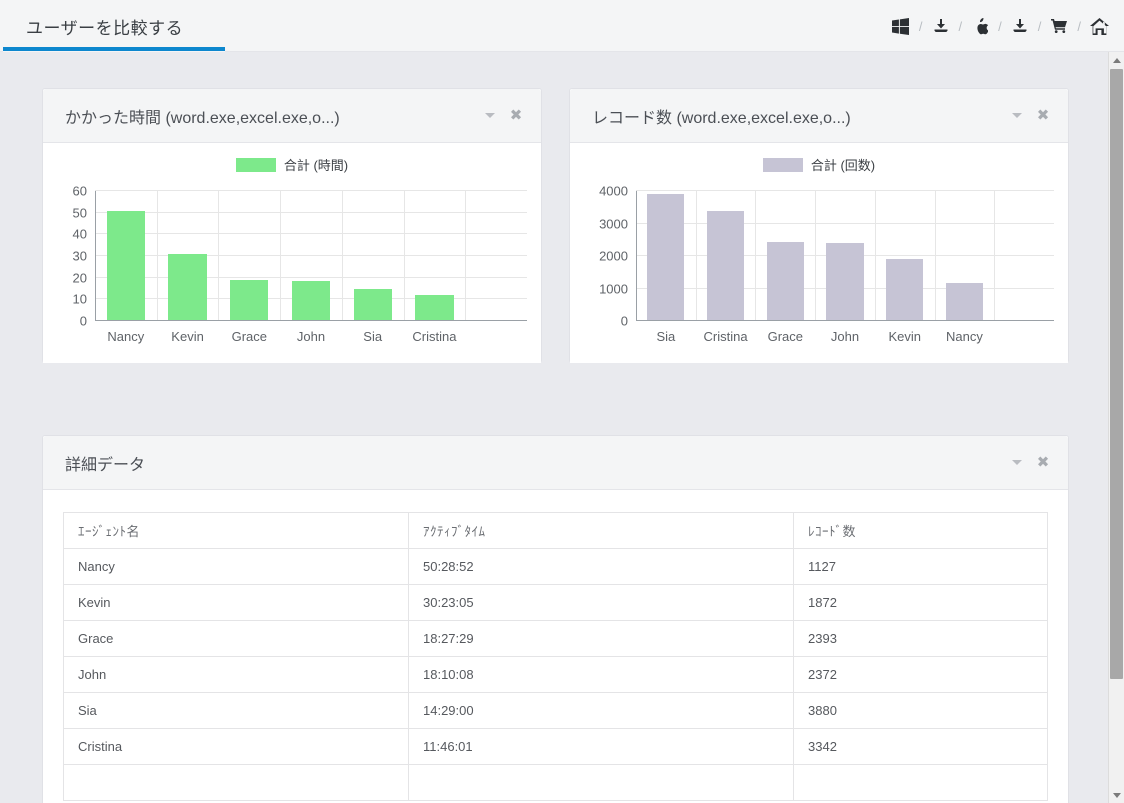  I want to click on tab-compare-users: ユーザーを比較する, so click(114, 26).